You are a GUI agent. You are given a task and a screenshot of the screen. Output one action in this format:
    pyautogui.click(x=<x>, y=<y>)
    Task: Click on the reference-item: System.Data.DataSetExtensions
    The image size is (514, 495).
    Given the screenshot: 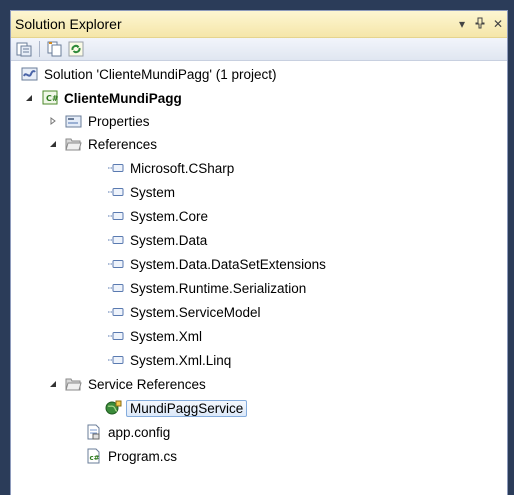 What is the action you would take?
    pyautogui.click(x=217, y=264)
    